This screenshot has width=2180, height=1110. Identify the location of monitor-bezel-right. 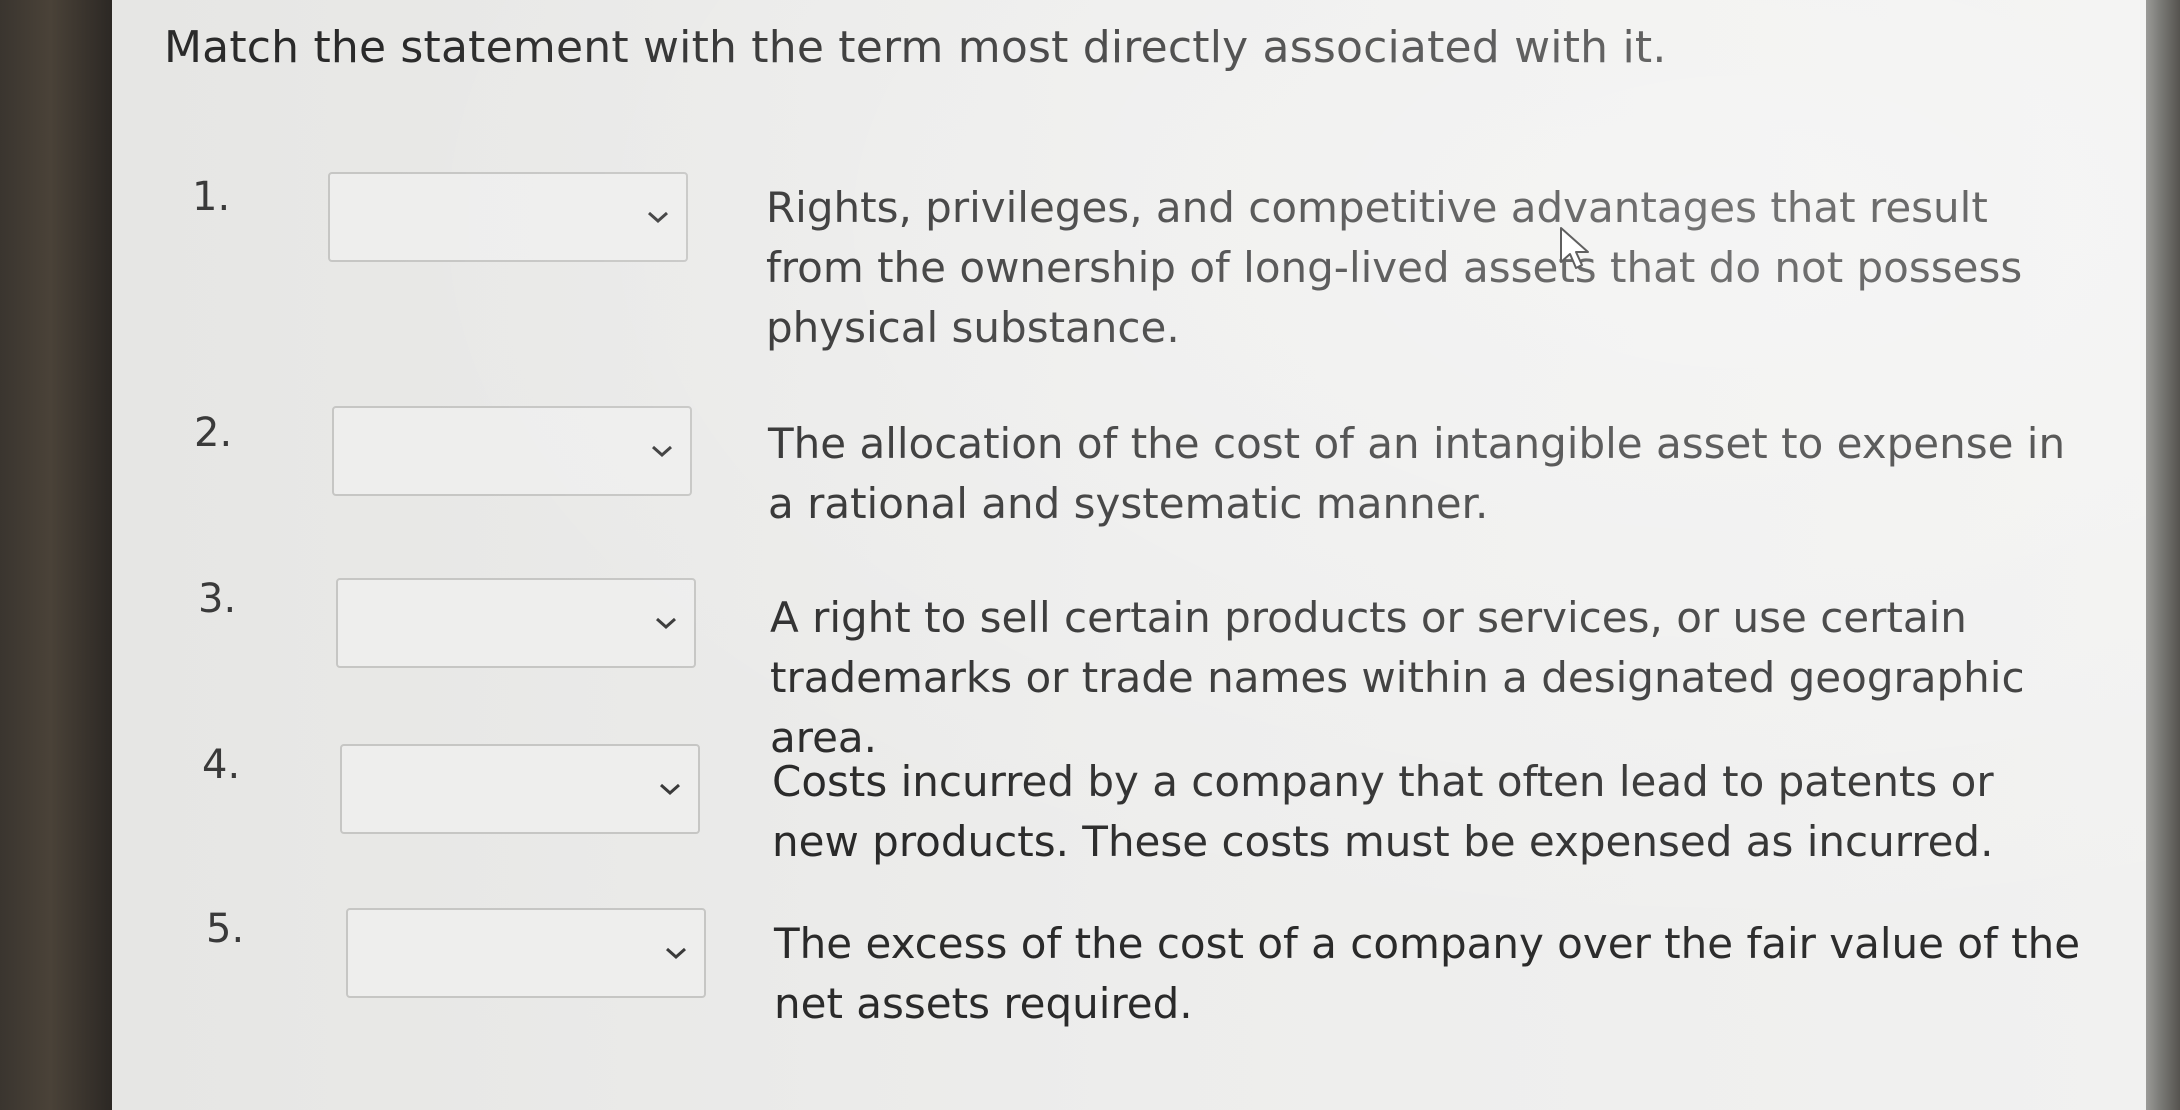
(2163, 555).